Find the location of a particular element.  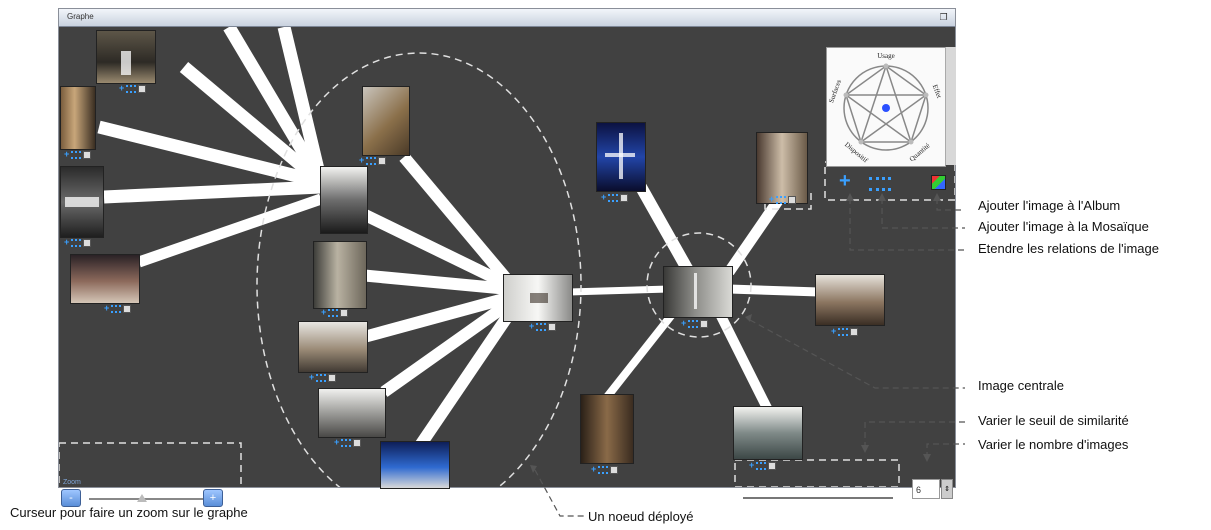

image-count-stepper: ⇕ is located at coordinates (947, 489).